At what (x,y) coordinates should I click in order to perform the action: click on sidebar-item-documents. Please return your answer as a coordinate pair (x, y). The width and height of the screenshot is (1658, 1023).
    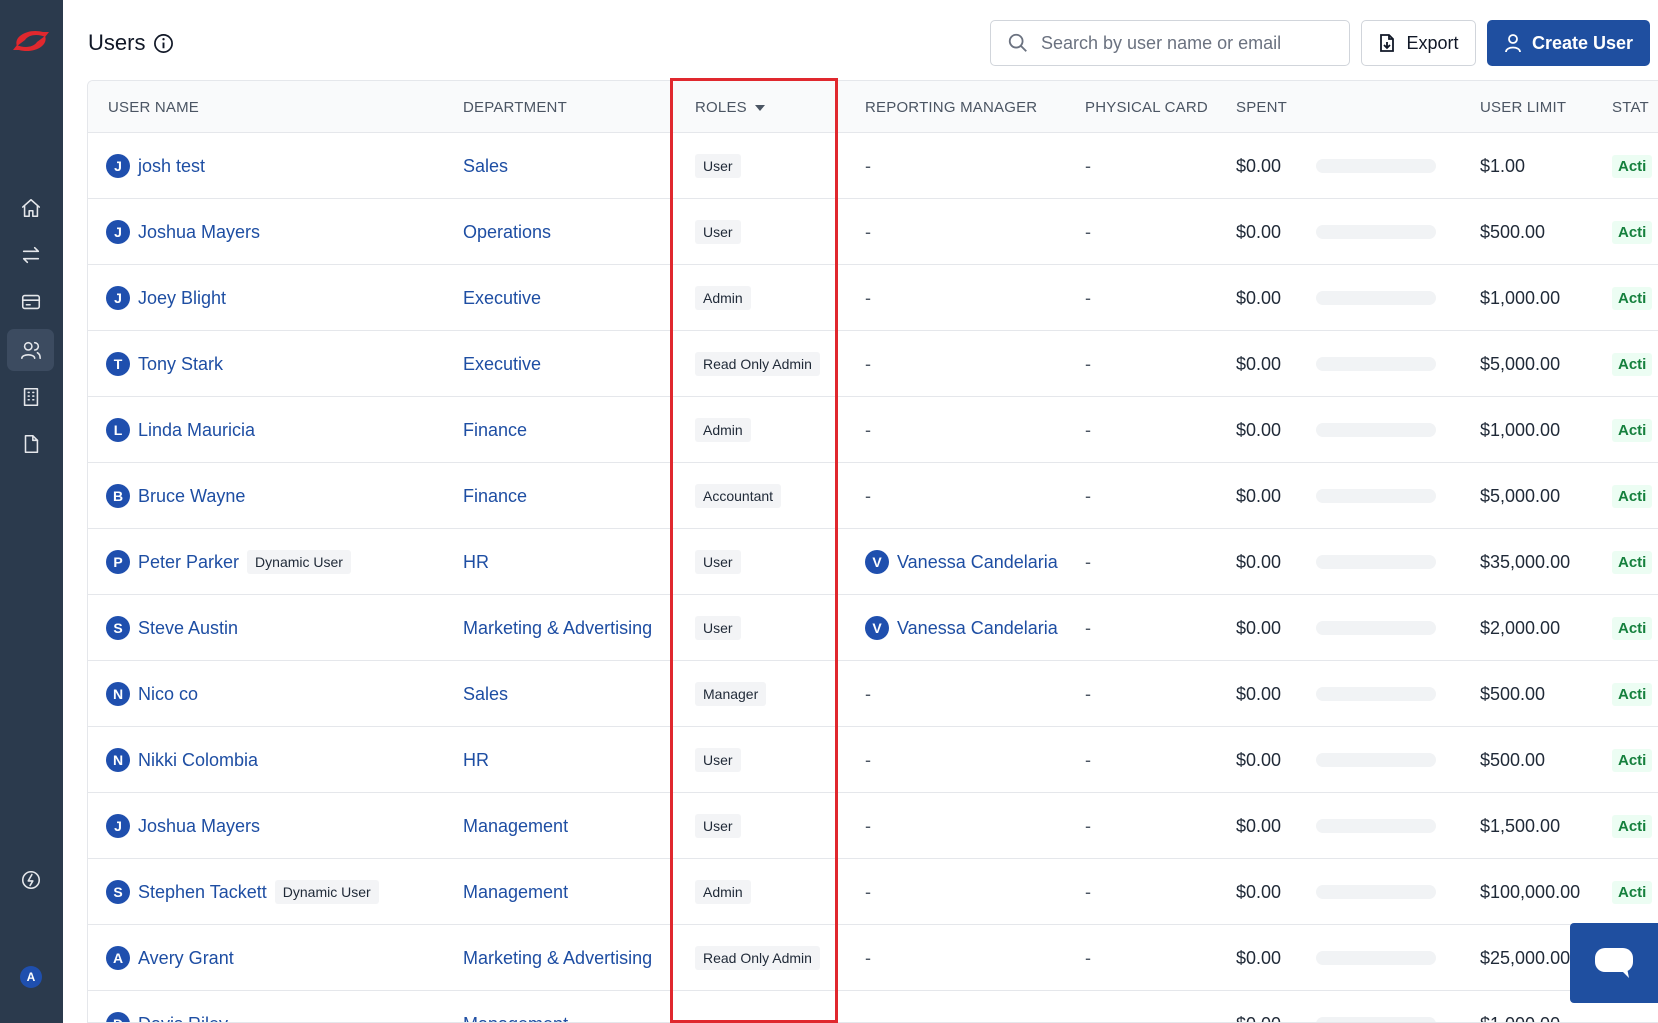
    Looking at the image, I should click on (30, 444).